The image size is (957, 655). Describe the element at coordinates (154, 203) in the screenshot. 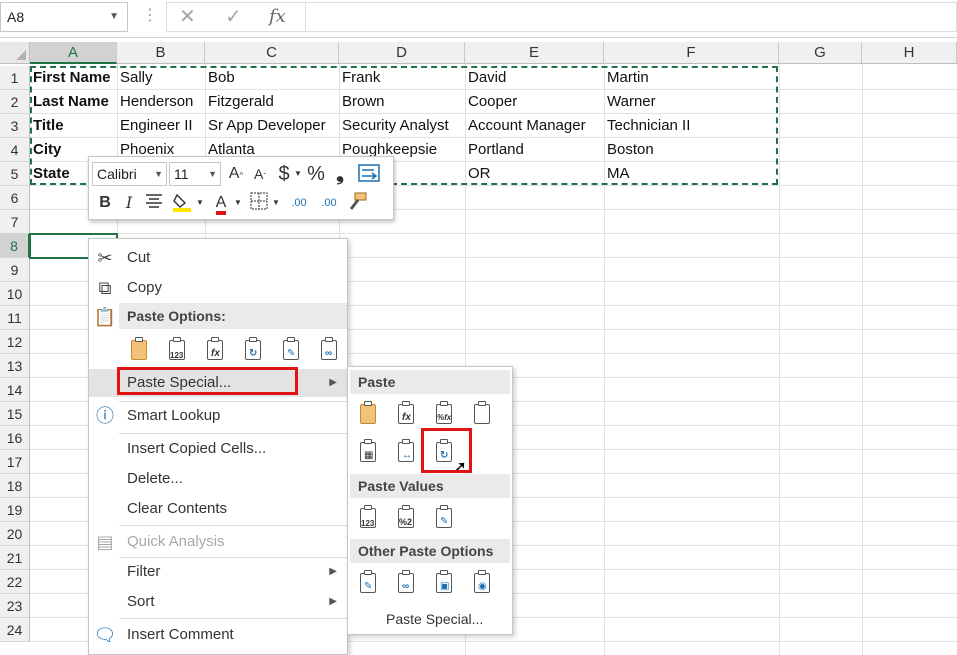

I see `align-center-button` at that location.